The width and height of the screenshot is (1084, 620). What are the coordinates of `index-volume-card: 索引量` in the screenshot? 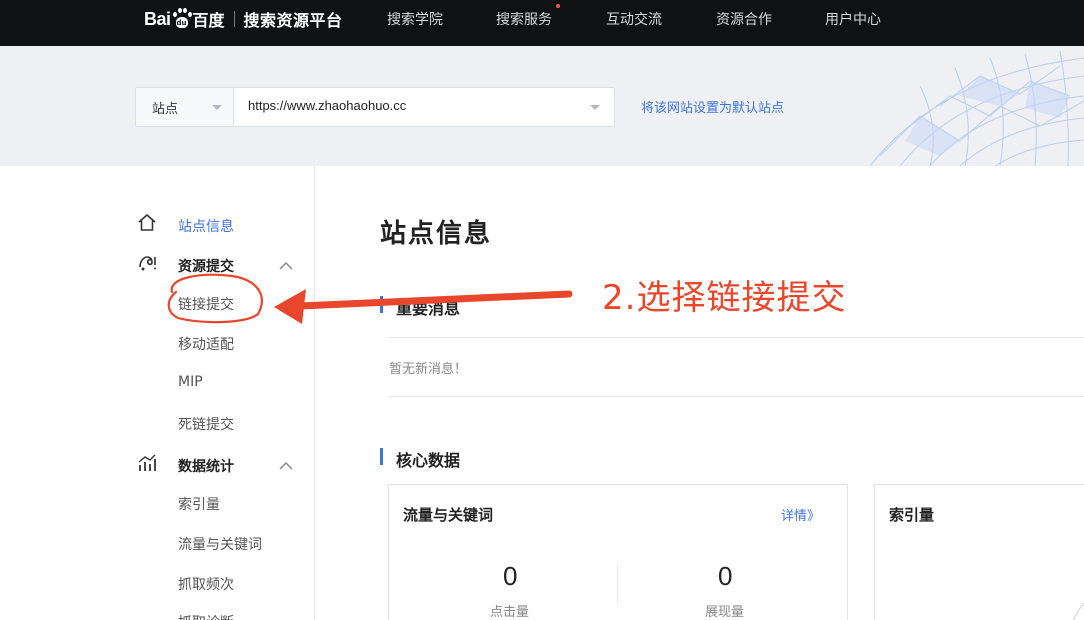 It's located at (979, 552).